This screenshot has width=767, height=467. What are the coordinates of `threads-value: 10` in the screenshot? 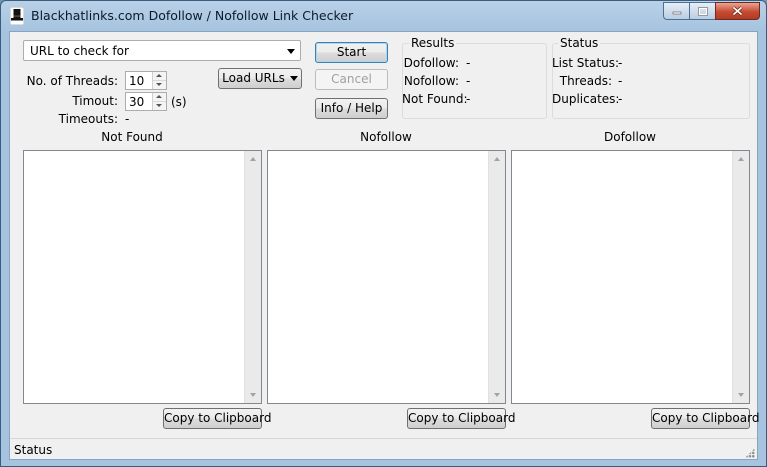 It's located at (137, 81).